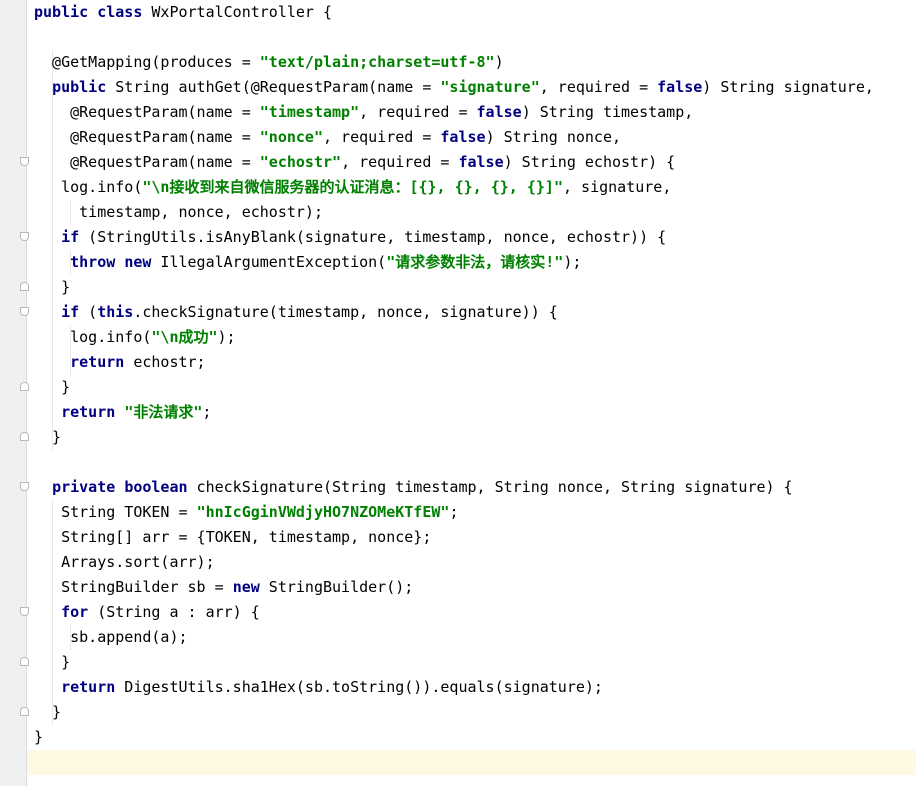  What do you see at coordinates (138, 262) in the screenshot?
I see `keyword-token: new` at bounding box center [138, 262].